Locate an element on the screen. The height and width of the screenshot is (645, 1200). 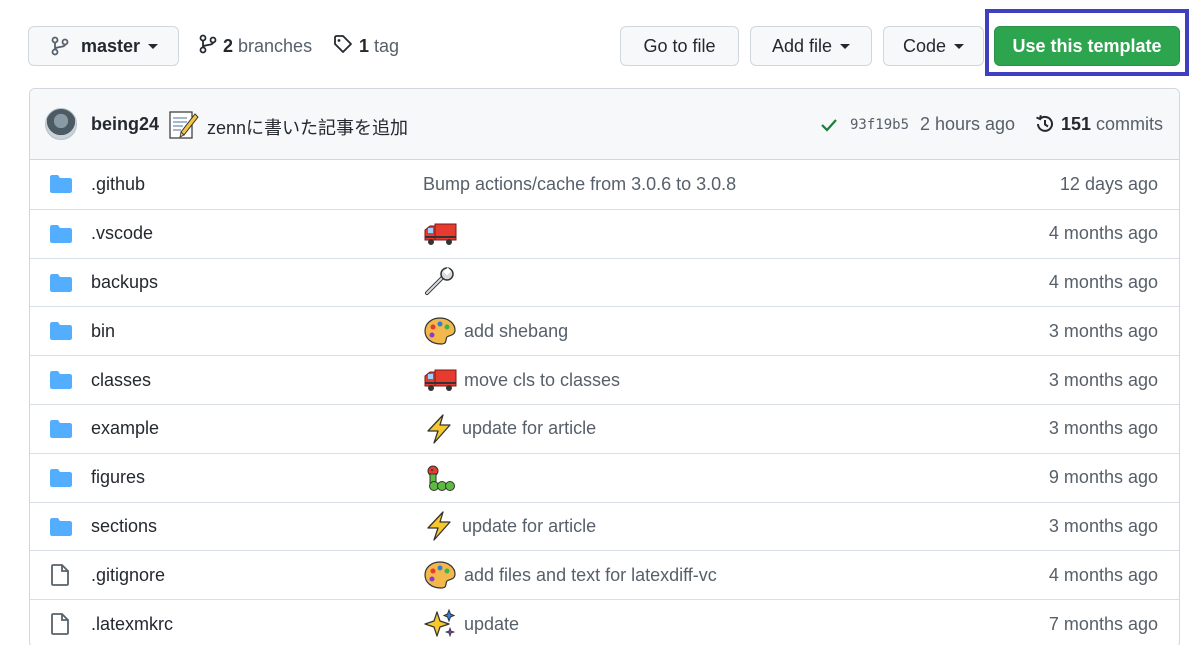
commit-message-link: add shebang is located at coordinates (495, 331).